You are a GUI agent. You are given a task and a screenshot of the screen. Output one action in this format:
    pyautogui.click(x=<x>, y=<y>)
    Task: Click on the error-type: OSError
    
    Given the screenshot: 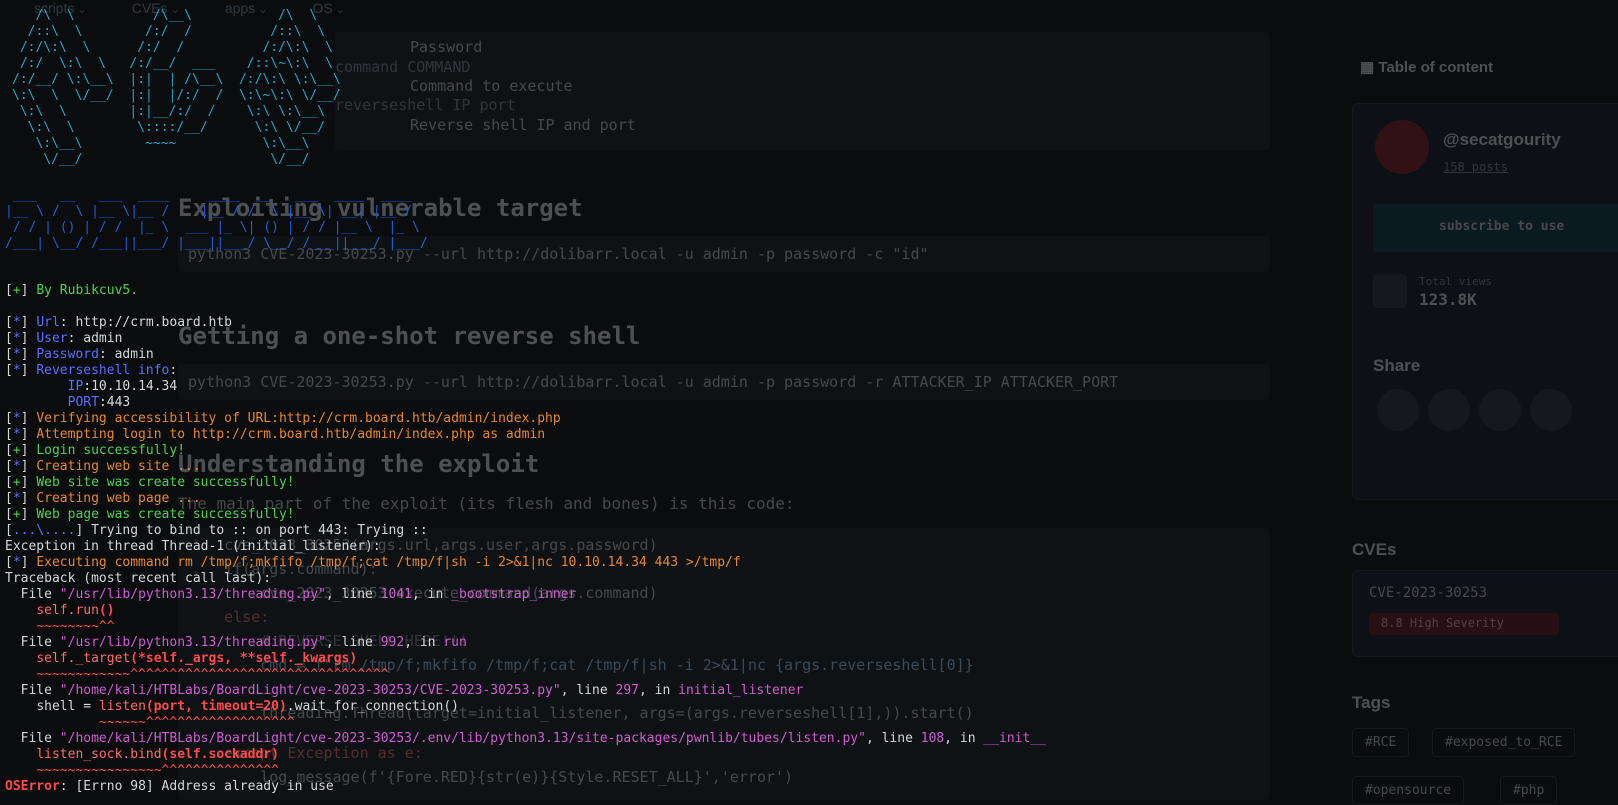 What is the action you would take?
    pyautogui.click(x=32, y=786)
    